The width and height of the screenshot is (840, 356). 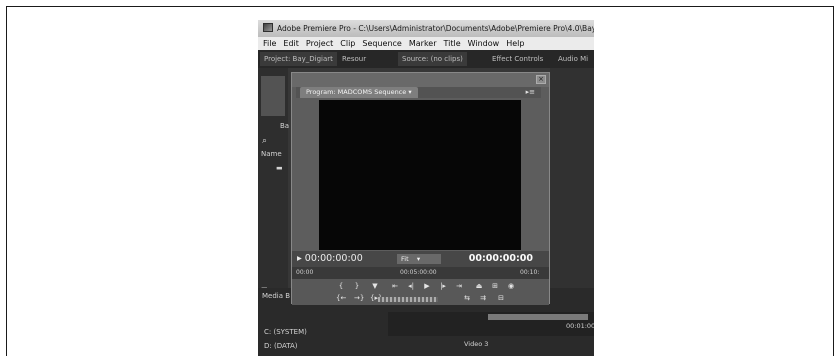 I want to click on tab-effect-controls: Effect Controls, so click(x=517, y=59).